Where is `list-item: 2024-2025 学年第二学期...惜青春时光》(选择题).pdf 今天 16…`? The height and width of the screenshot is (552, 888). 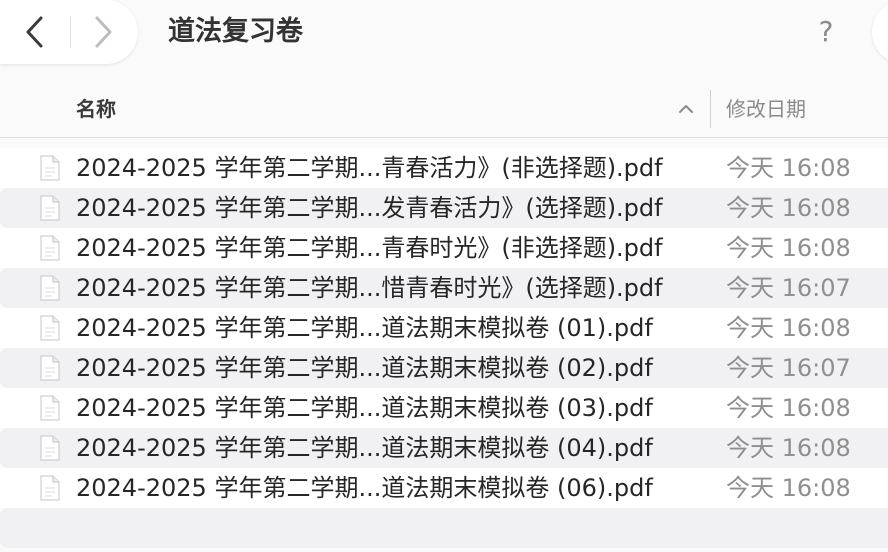
list-item: 2024-2025 学年第二学期...惜青春时光》(选择题).pdf 今天 16… is located at coordinates (444, 288).